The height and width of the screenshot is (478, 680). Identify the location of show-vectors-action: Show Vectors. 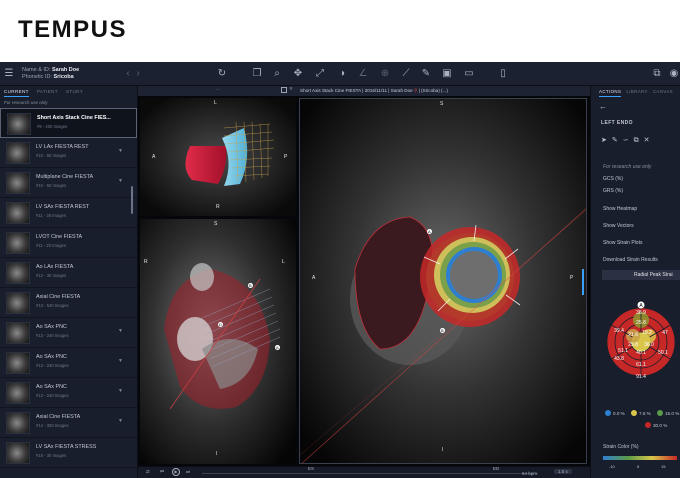
(618, 226).